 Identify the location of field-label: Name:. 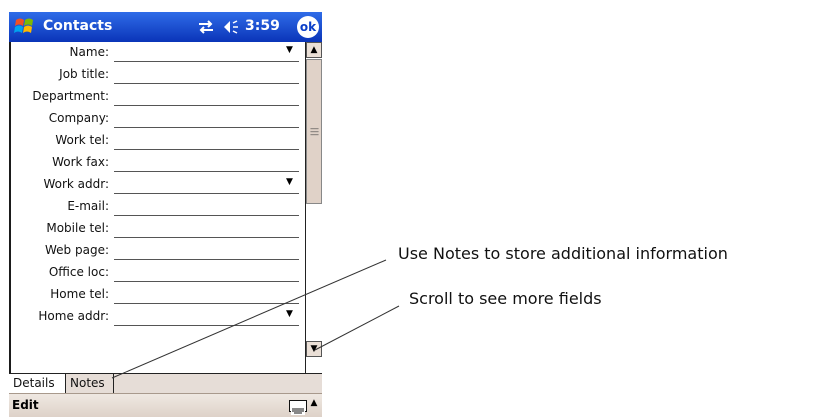
(89, 52).